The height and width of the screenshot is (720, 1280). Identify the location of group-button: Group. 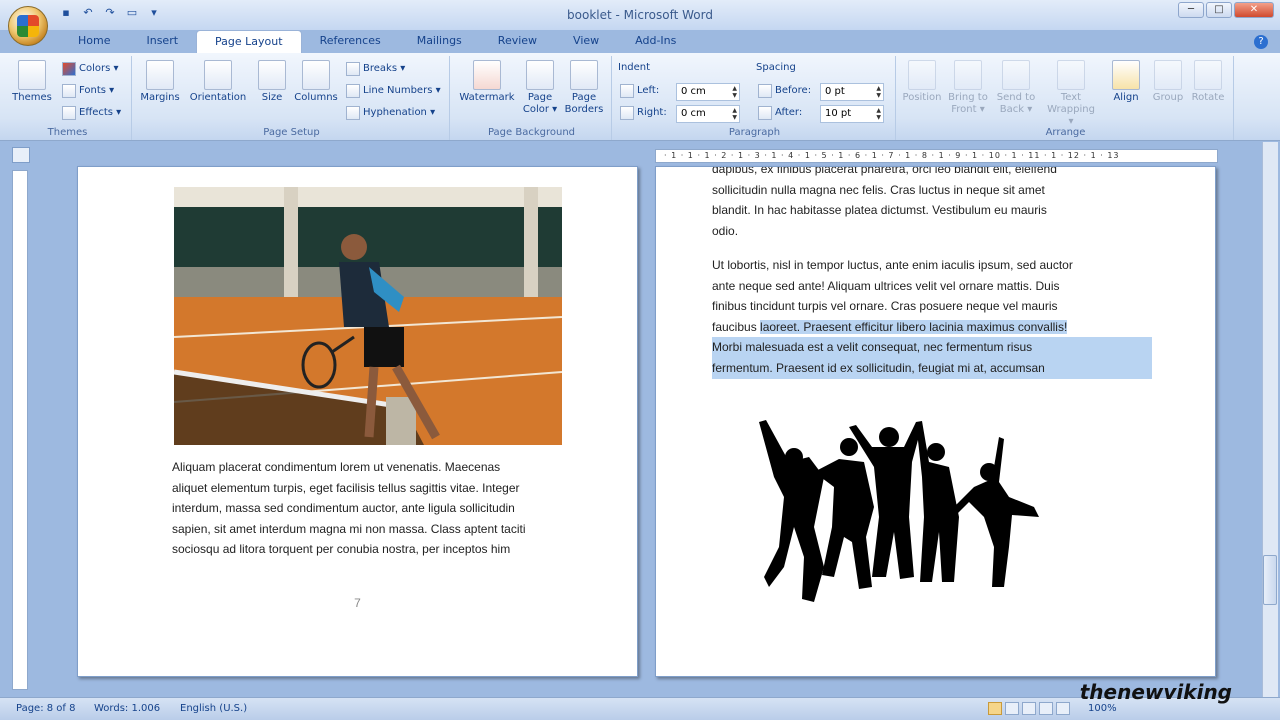
(1168, 82).